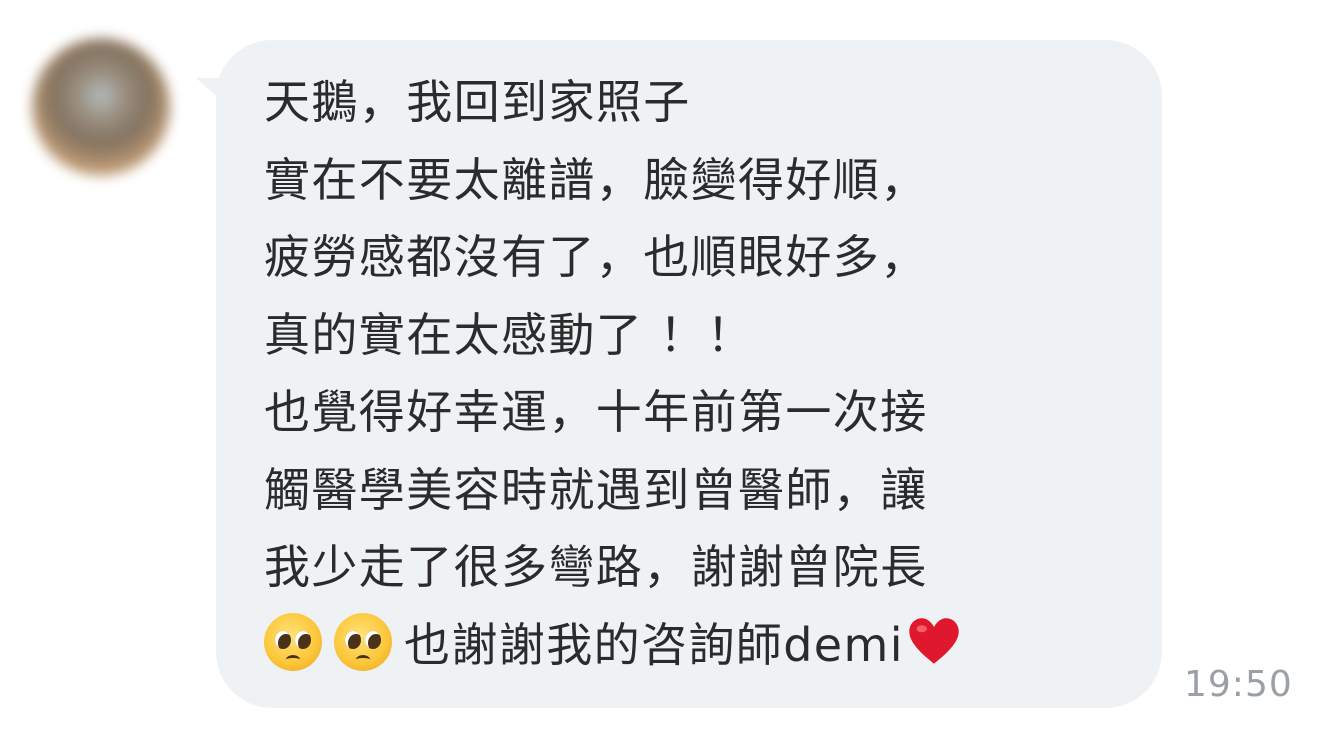 The height and width of the screenshot is (740, 1320). What do you see at coordinates (101, 107) in the screenshot?
I see `sender-avatar` at bounding box center [101, 107].